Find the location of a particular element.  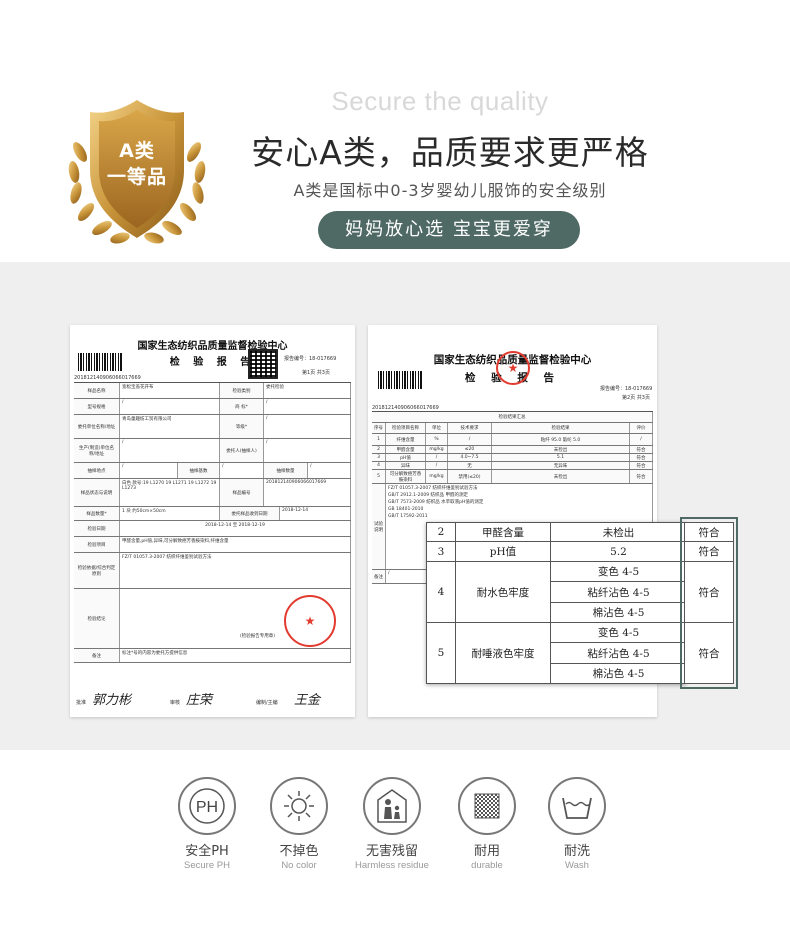

form-row: 检验日期 2018-12-14 至 2018-12-19 is located at coordinates (212, 529).